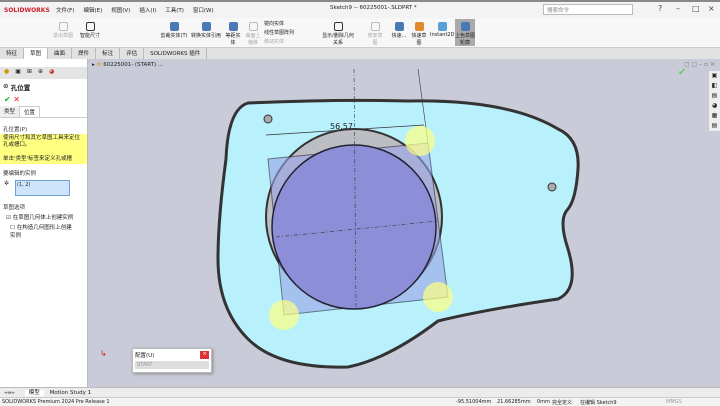 The width and height of the screenshot is (720, 406). Describe the element at coordinates (60, 53) in the screenshot. I see `tab-surfaces: 曲面` at that location.